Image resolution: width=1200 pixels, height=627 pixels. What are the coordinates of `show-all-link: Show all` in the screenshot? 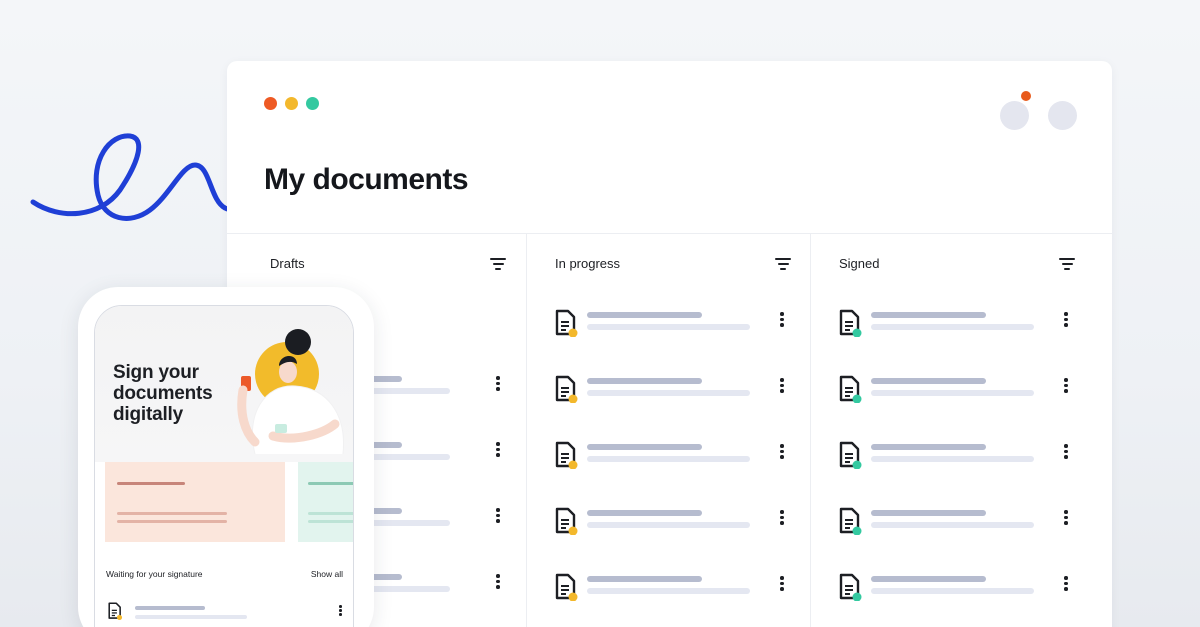 It's located at (327, 574).